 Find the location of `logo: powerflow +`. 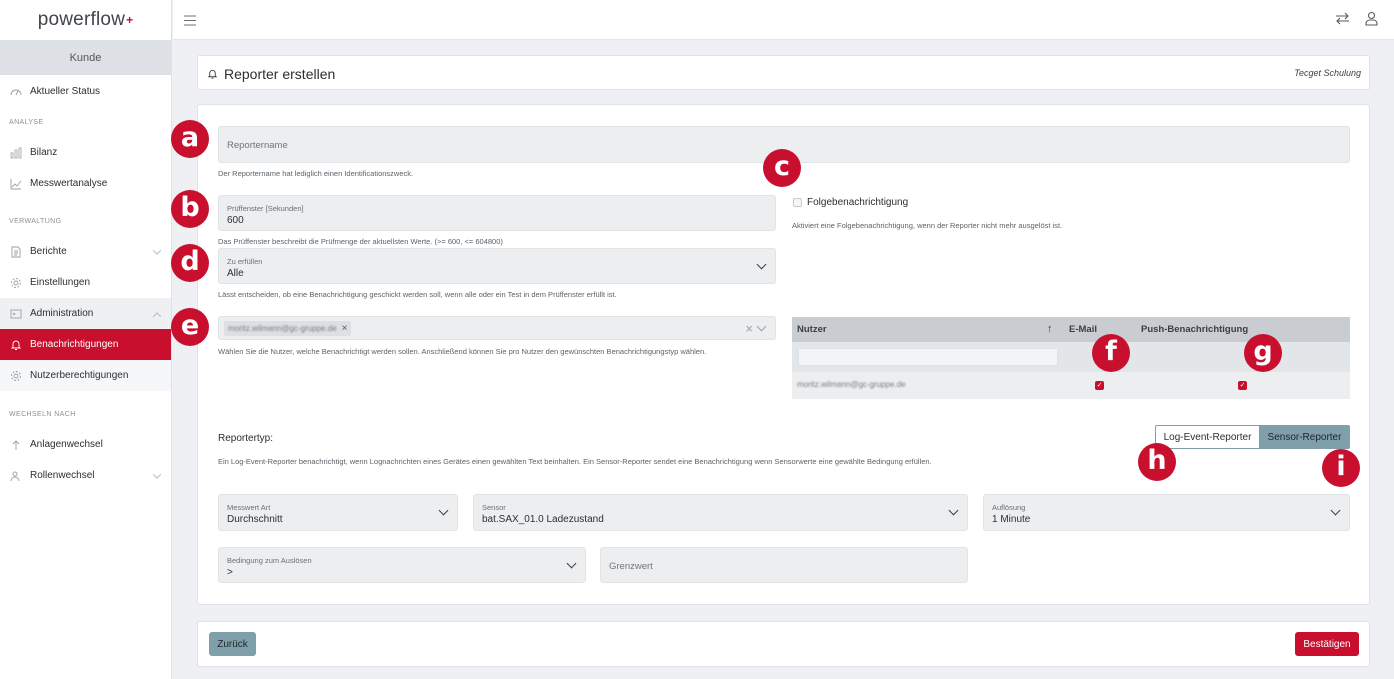

logo: powerflow + is located at coordinates (85, 20).